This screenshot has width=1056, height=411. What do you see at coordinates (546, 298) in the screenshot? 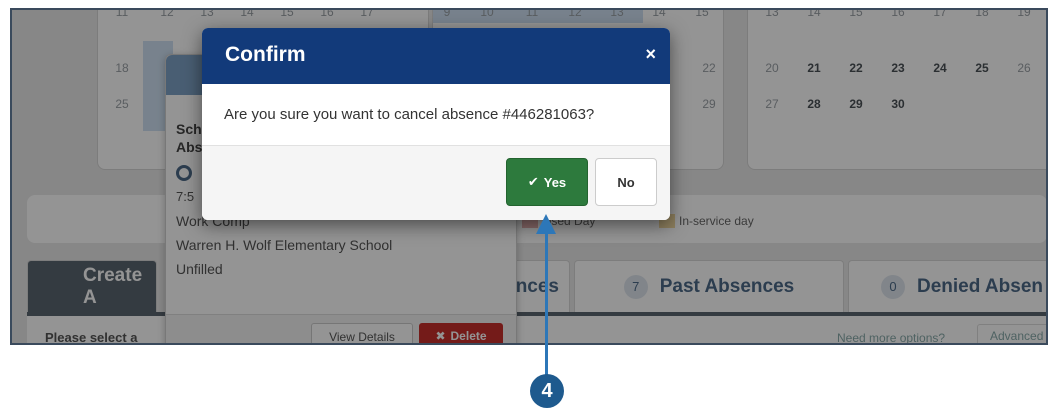
I see `callout-line` at bounding box center [546, 298].